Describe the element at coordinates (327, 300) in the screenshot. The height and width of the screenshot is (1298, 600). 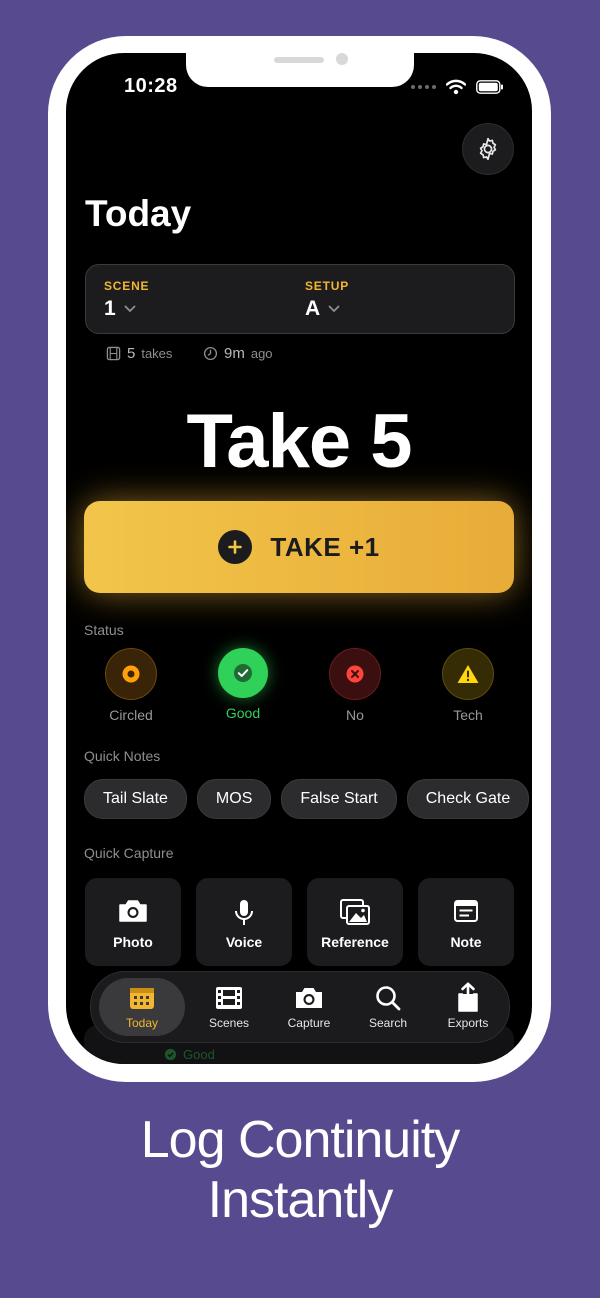
I see `setup-selector: SETUP A` at that location.